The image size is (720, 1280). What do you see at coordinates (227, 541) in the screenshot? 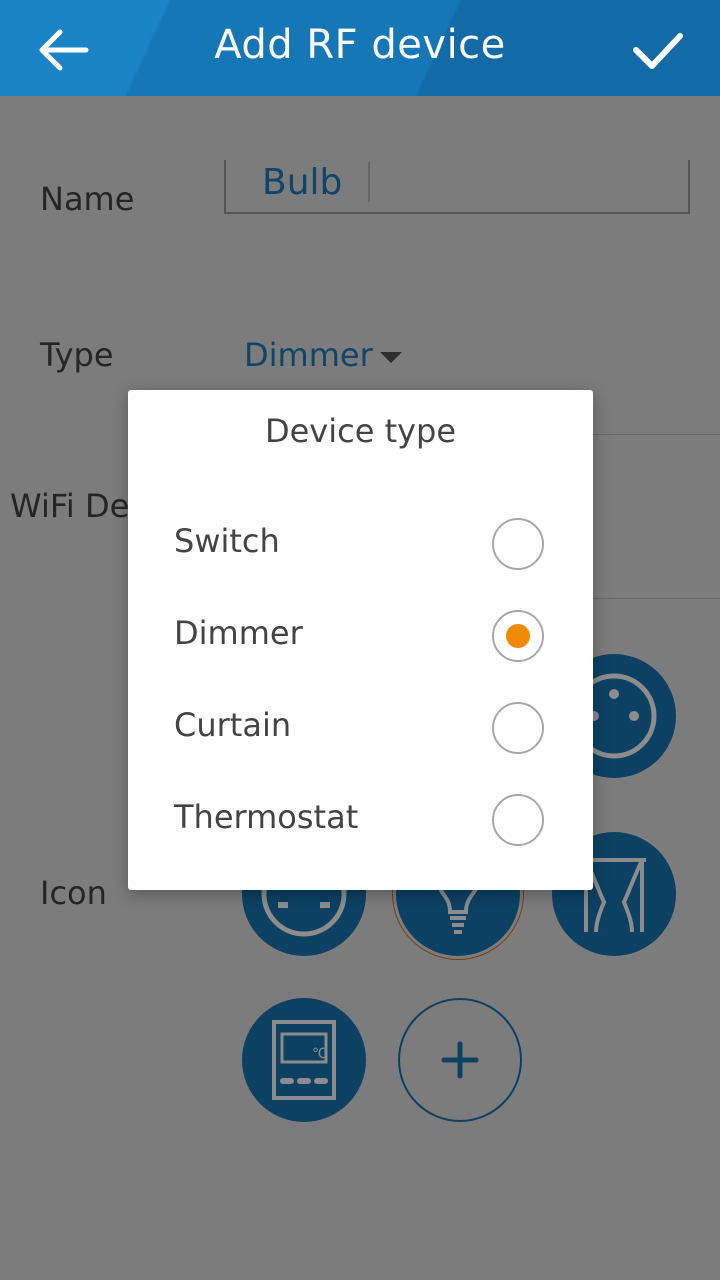
I see `option-label: Switch` at bounding box center [227, 541].